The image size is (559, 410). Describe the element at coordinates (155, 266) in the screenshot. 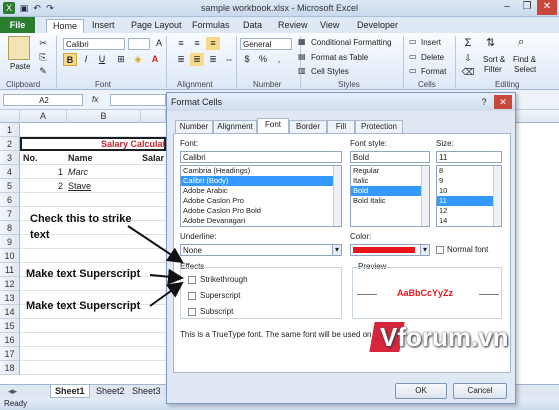

I see `annotation-arrows` at that location.